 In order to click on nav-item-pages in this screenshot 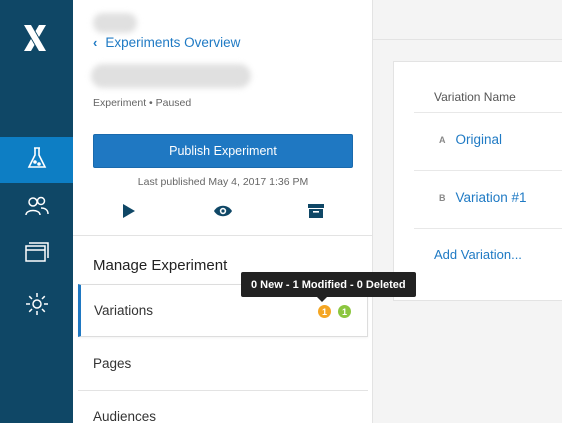, I will do `click(36, 255)`.